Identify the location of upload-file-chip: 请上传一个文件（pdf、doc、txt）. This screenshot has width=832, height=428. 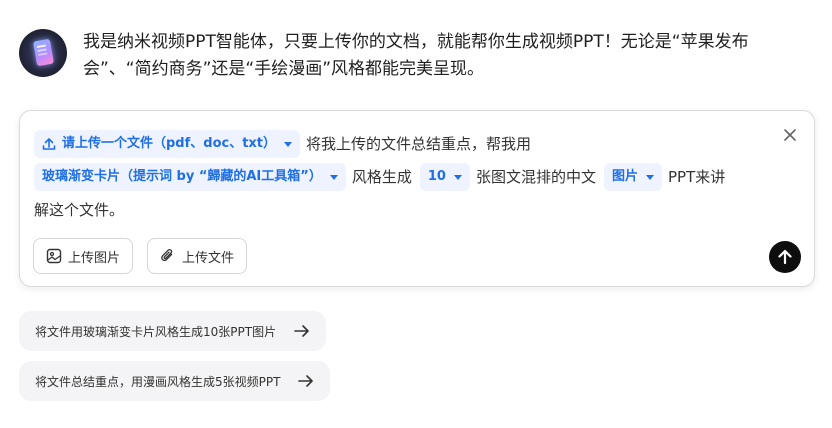
(167, 144).